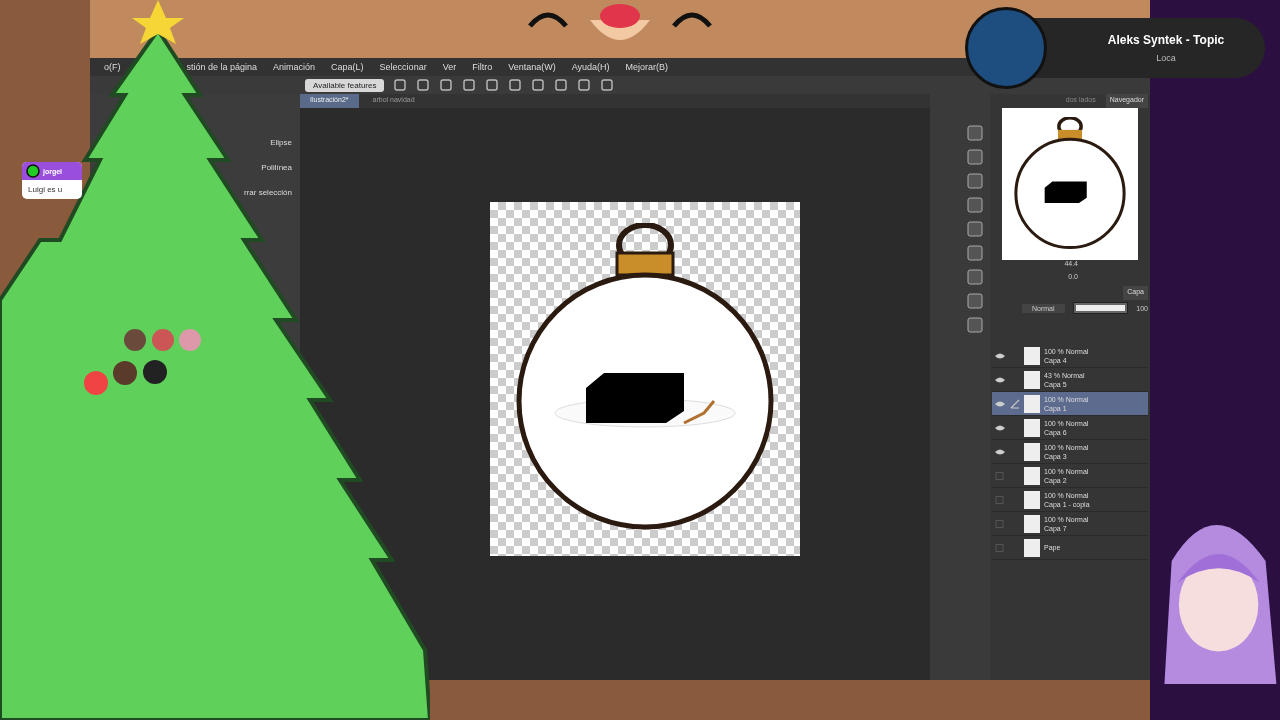  What do you see at coordinates (294, 67) in the screenshot?
I see `menu-item: Animación` at bounding box center [294, 67].